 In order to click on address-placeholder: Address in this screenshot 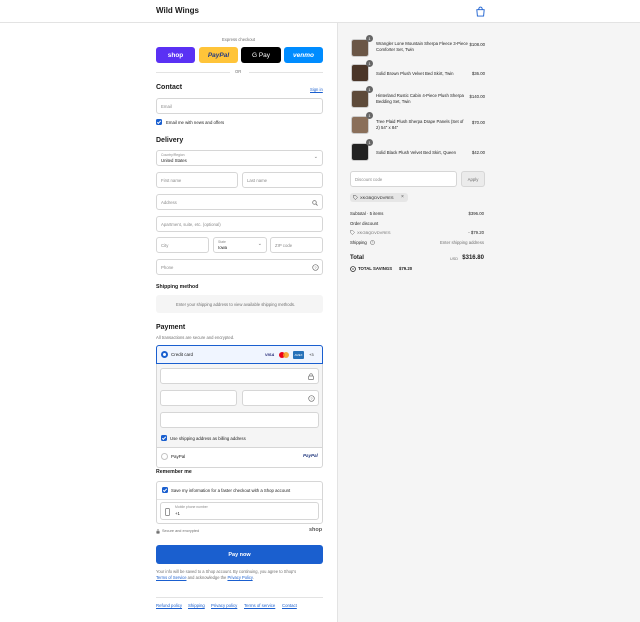, I will do `click(169, 202)`.